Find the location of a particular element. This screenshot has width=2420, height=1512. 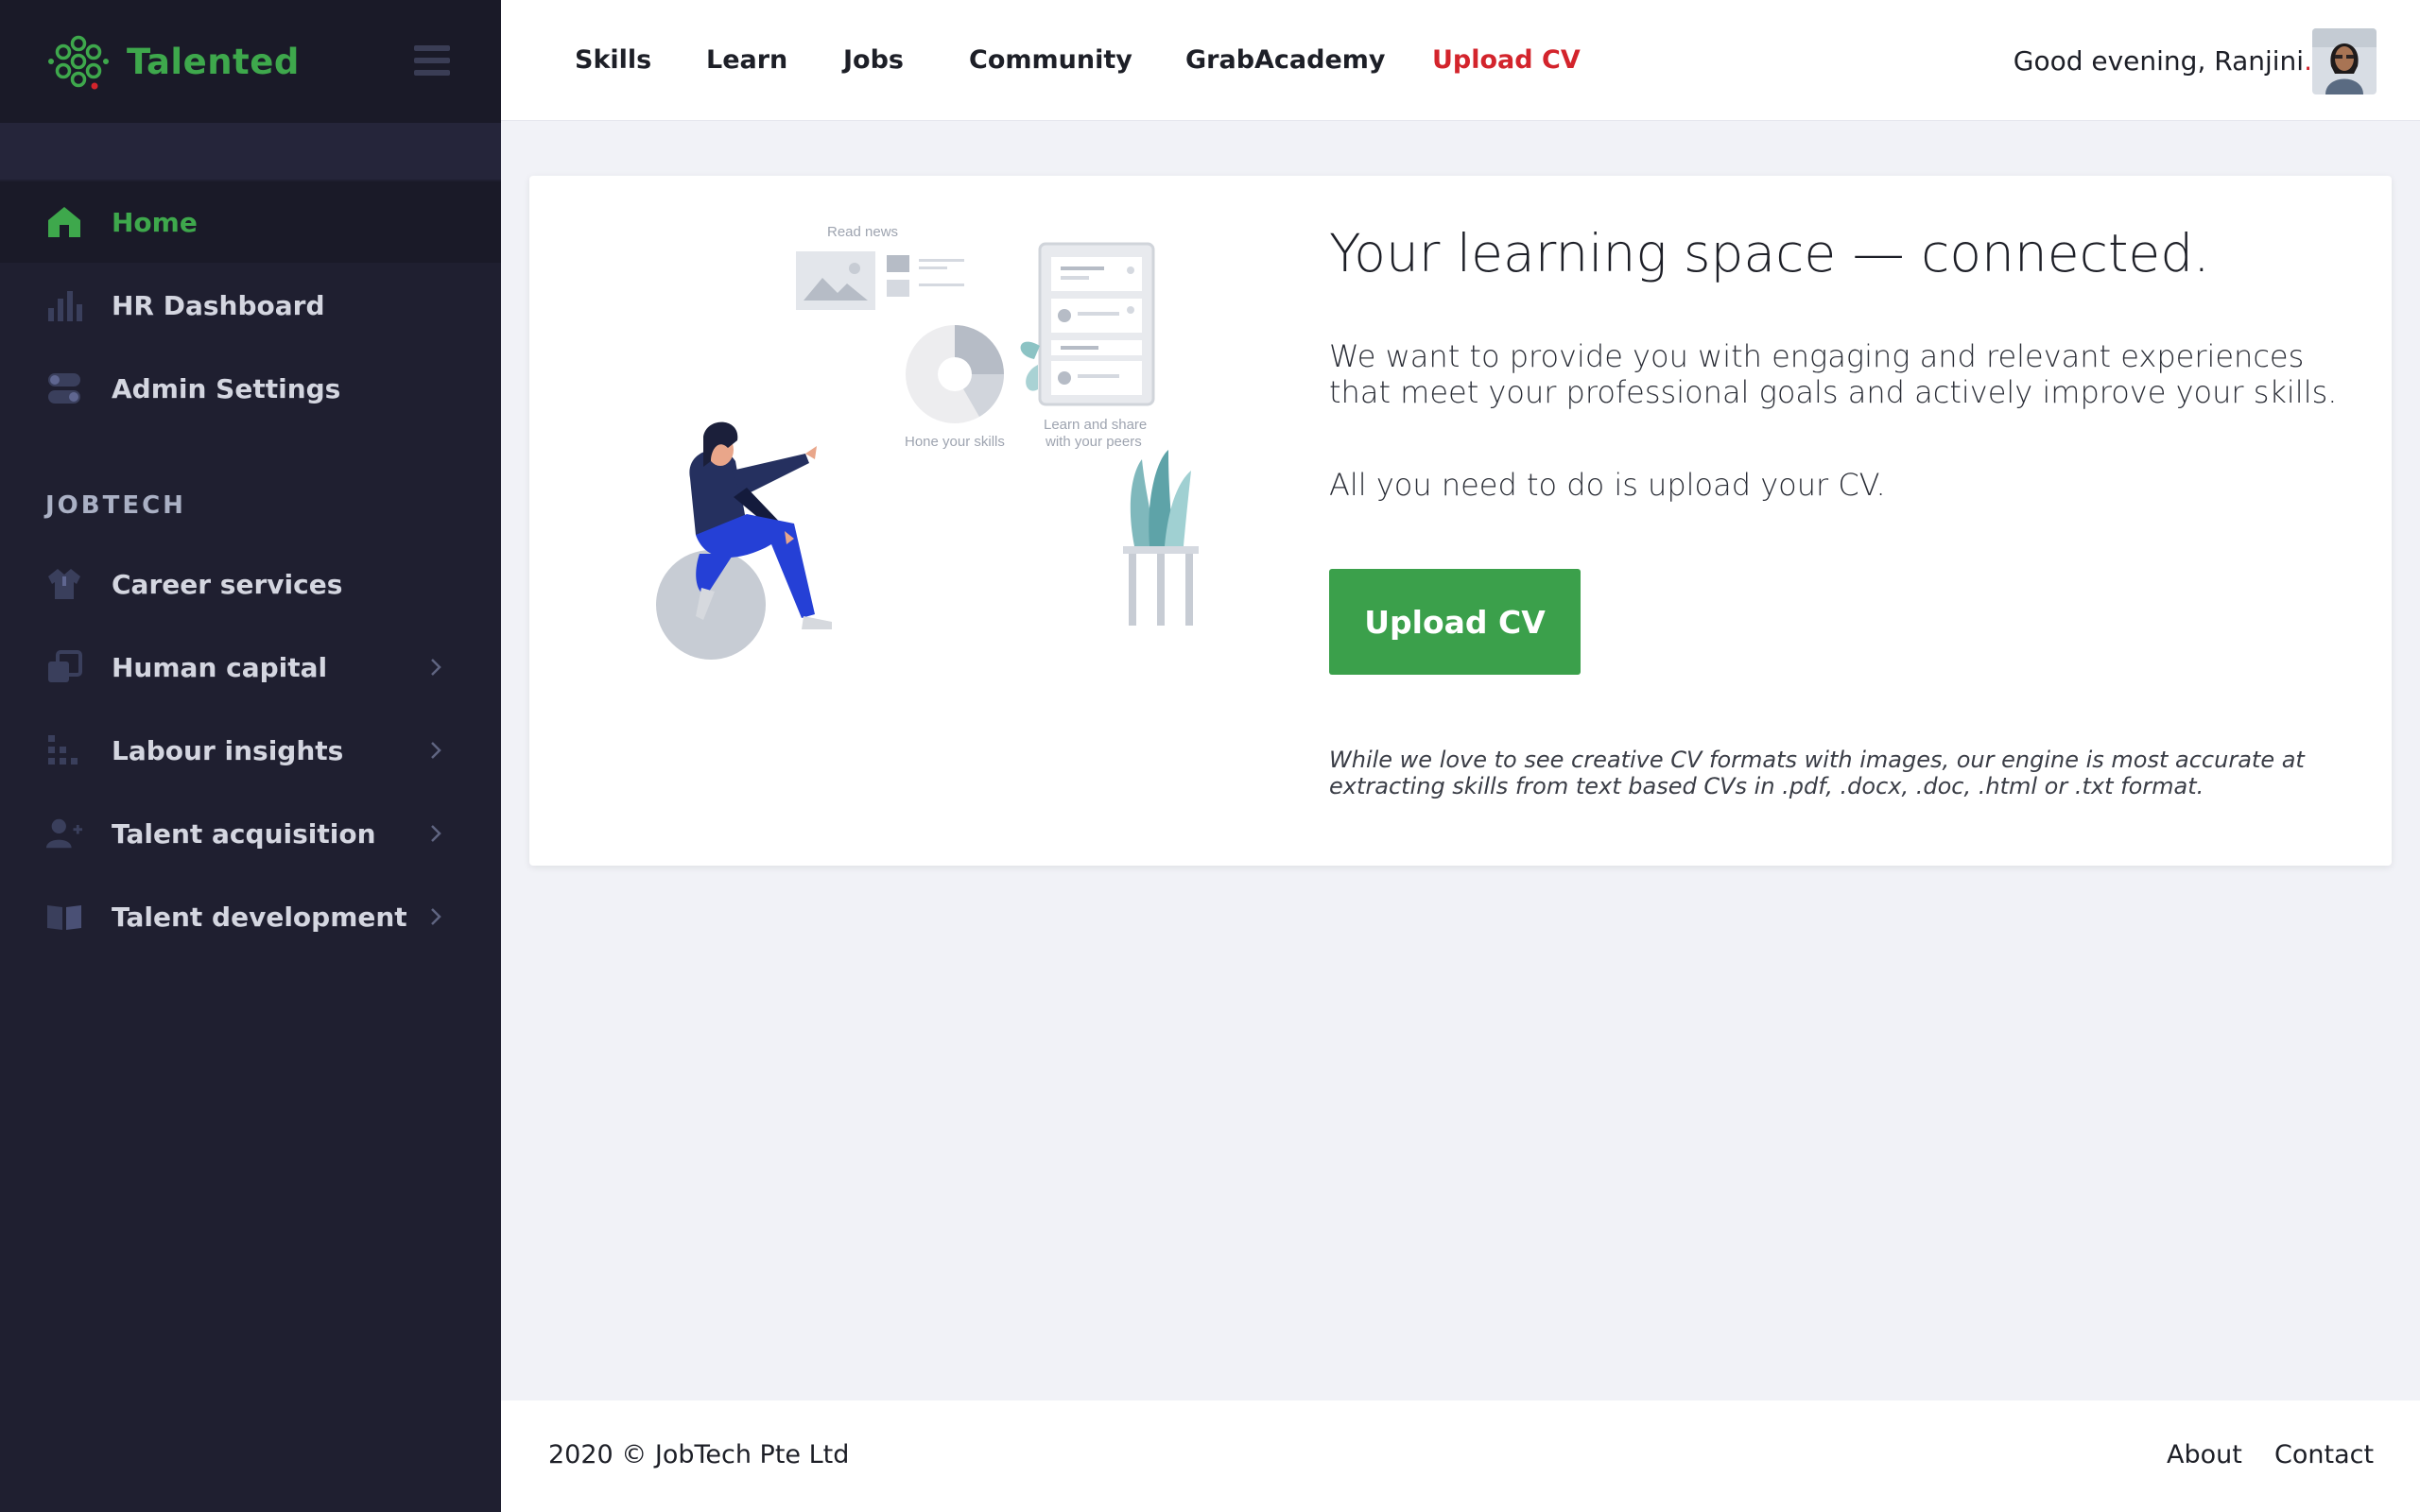

topnav-jobs: Jobs is located at coordinates (874, 60).